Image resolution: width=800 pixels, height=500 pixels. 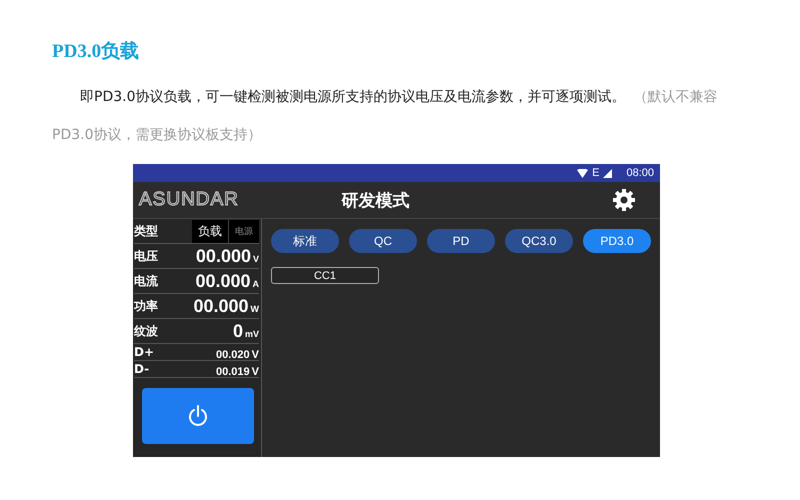 What do you see at coordinates (254, 309) in the screenshot?
I see `unit-label: W` at bounding box center [254, 309].